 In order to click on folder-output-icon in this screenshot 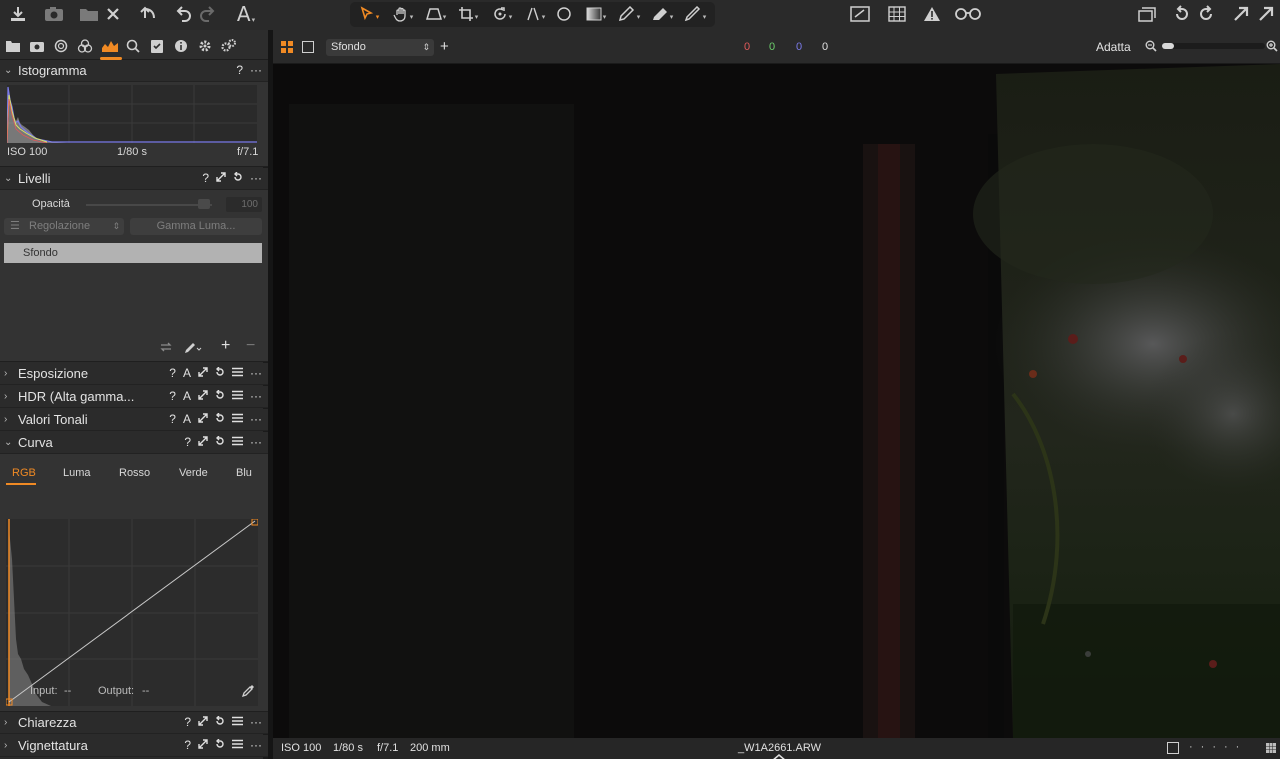, I will do `click(89, 14)`.